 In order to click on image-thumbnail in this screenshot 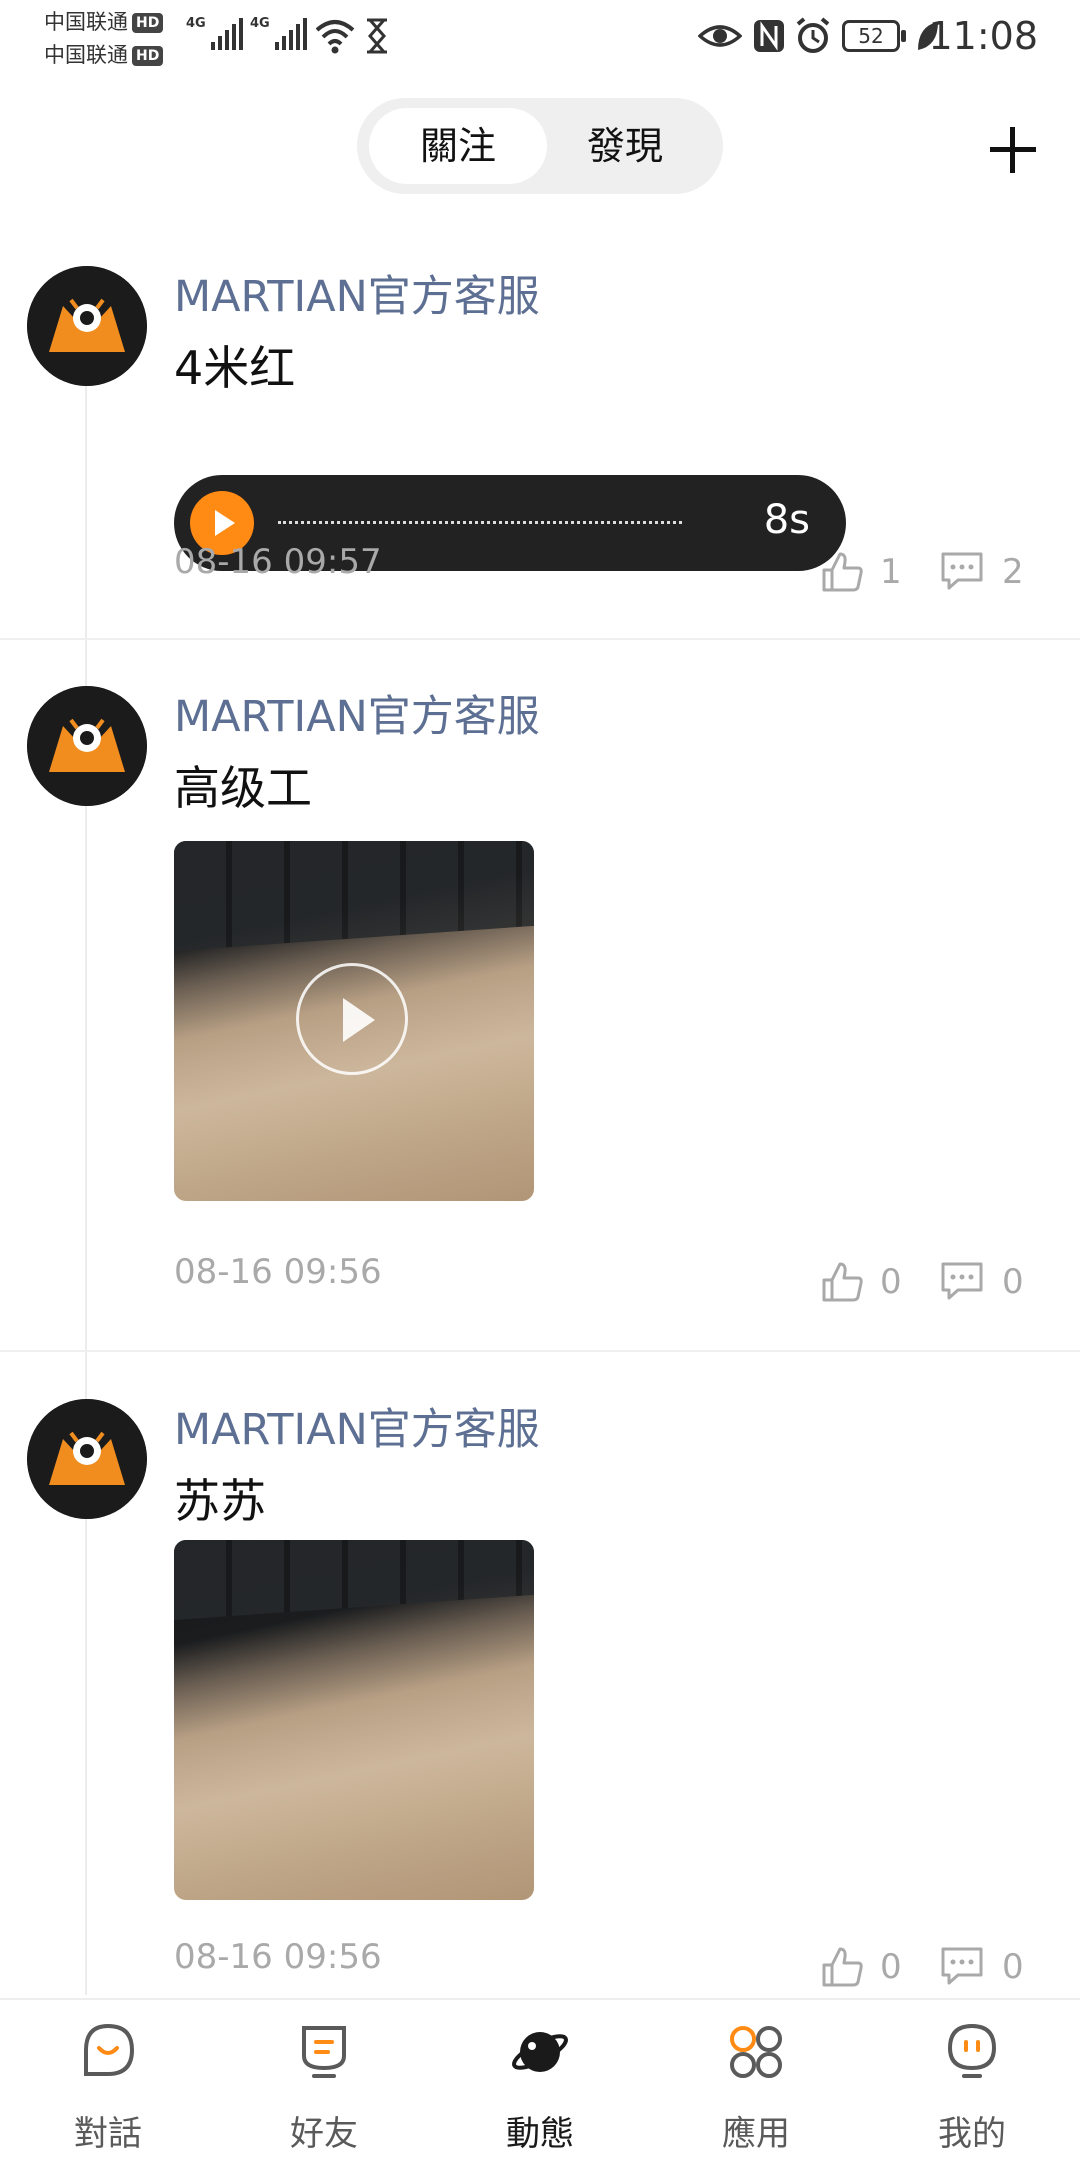, I will do `click(354, 1720)`.